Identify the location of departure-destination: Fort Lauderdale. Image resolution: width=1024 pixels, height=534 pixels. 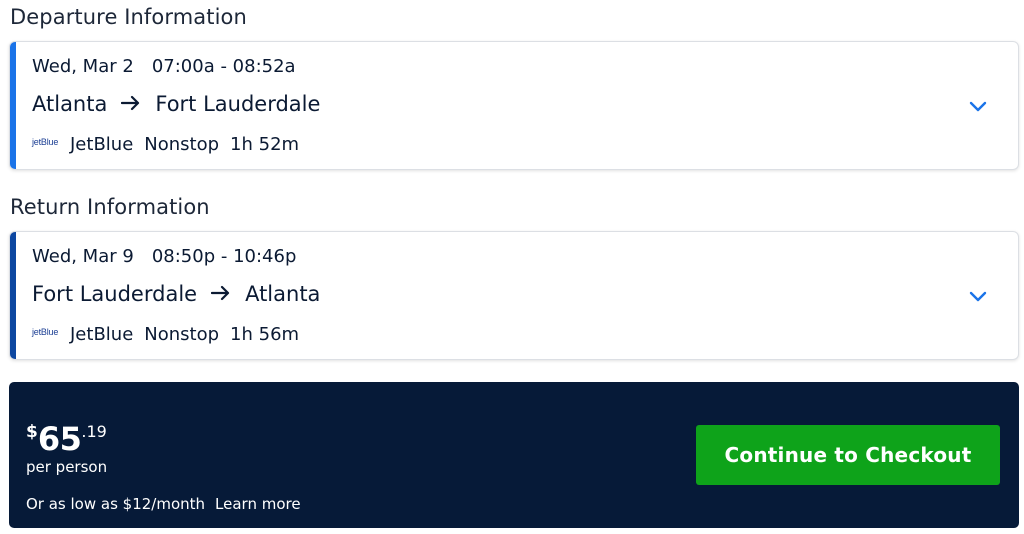
(238, 104).